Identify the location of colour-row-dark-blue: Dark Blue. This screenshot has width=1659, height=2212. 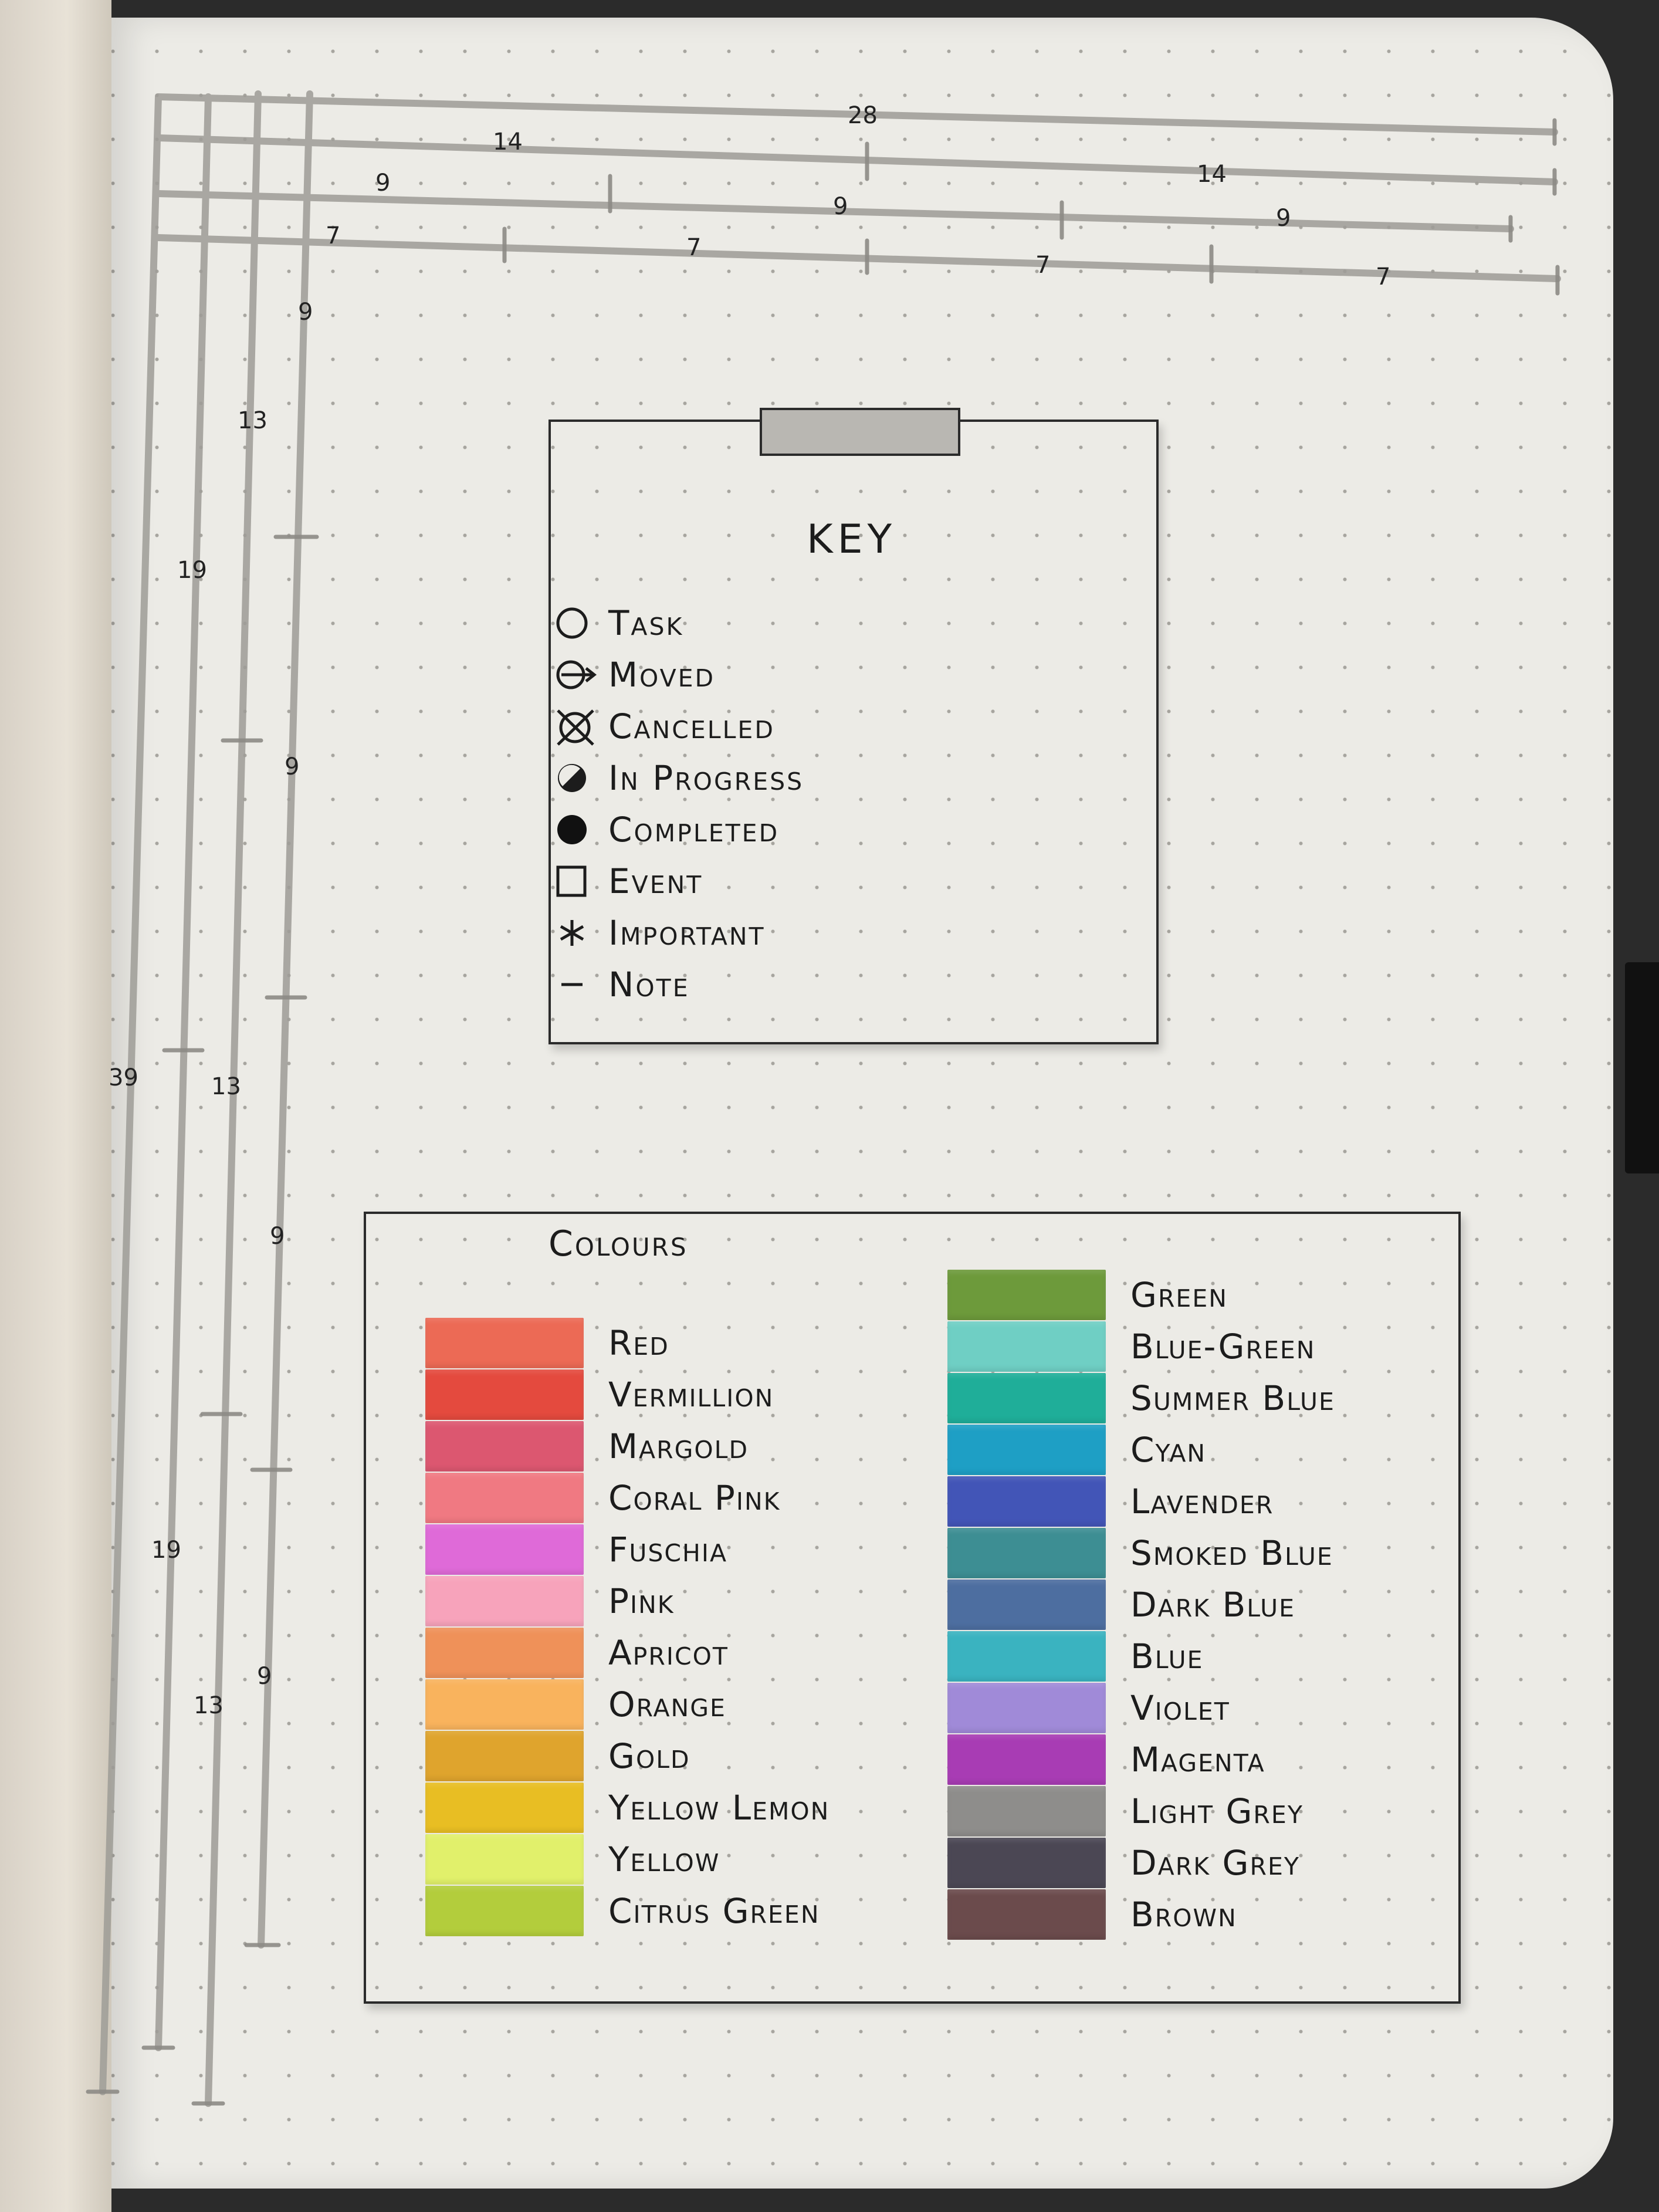
(1141, 1605).